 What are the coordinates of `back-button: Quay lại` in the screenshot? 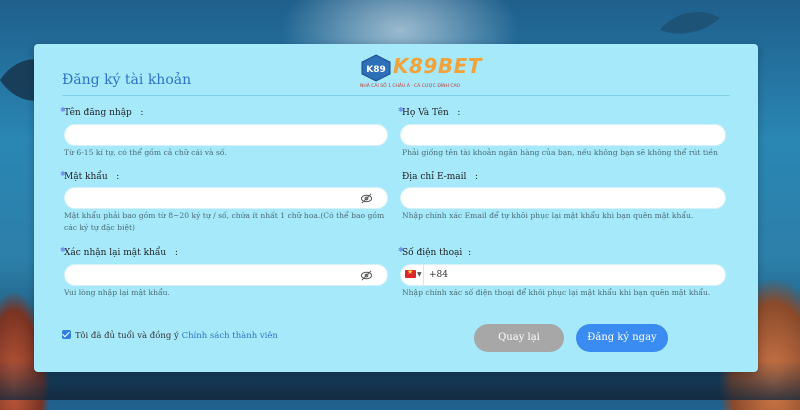 It's located at (519, 338).